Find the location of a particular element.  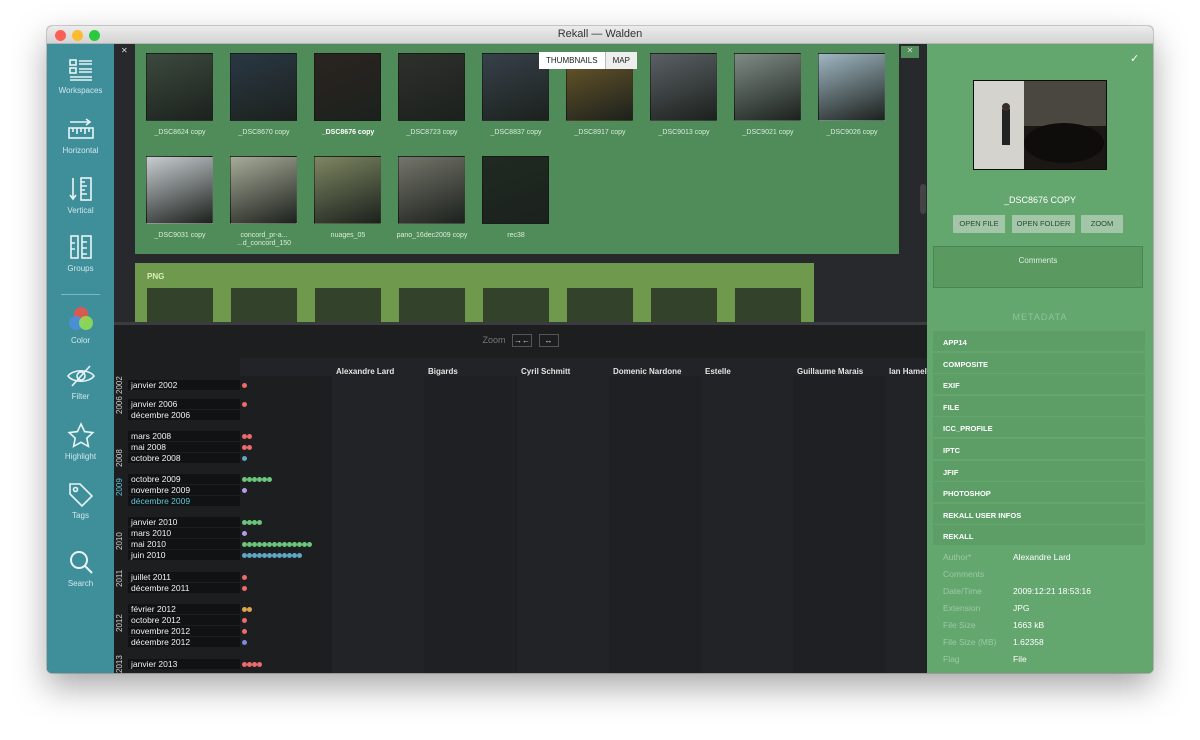

person-name: Cyril Schmitt is located at coordinates (545, 371).